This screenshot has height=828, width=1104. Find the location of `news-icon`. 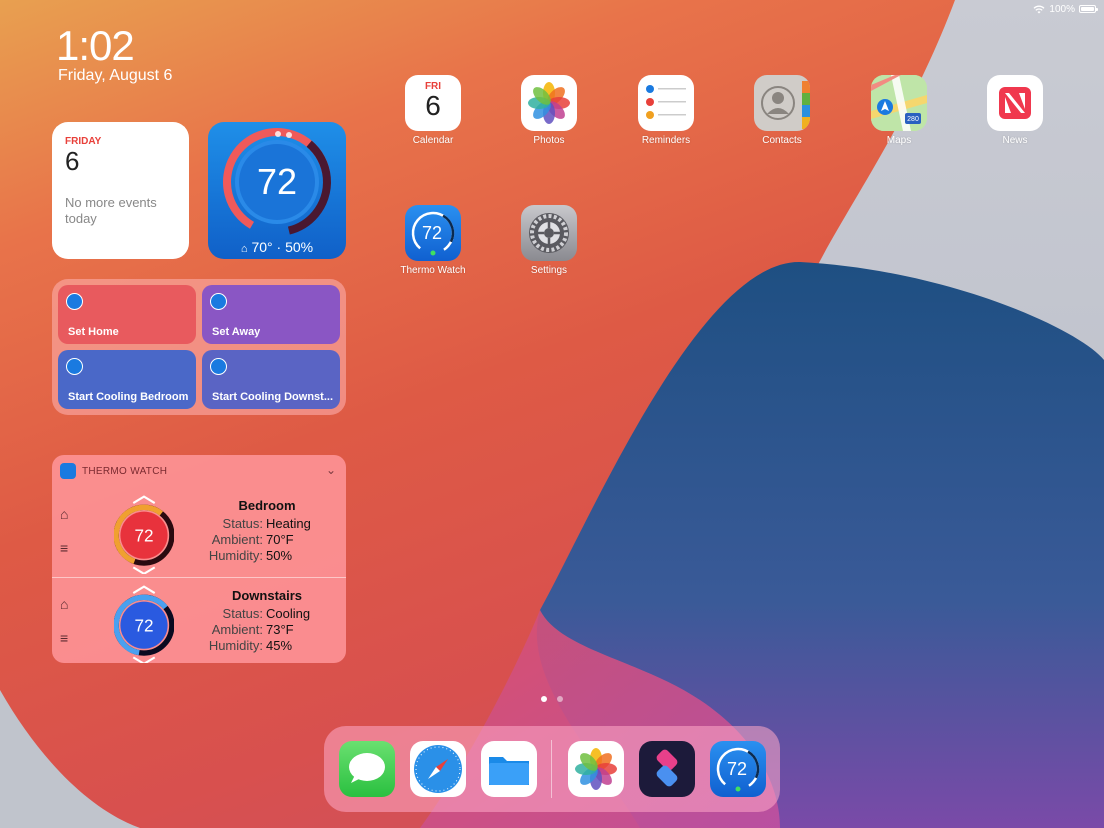

news-icon is located at coordinates (1015, 103).